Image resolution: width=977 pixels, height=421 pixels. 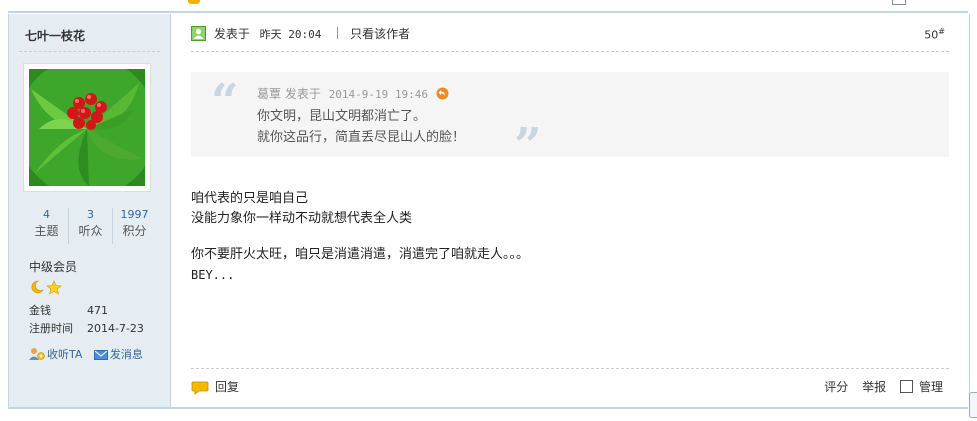 What do you see at coordinates (90, 354) in the screenshot?
I see `author-actions: 收听TA 发消息` at bounding box center [90, 354].